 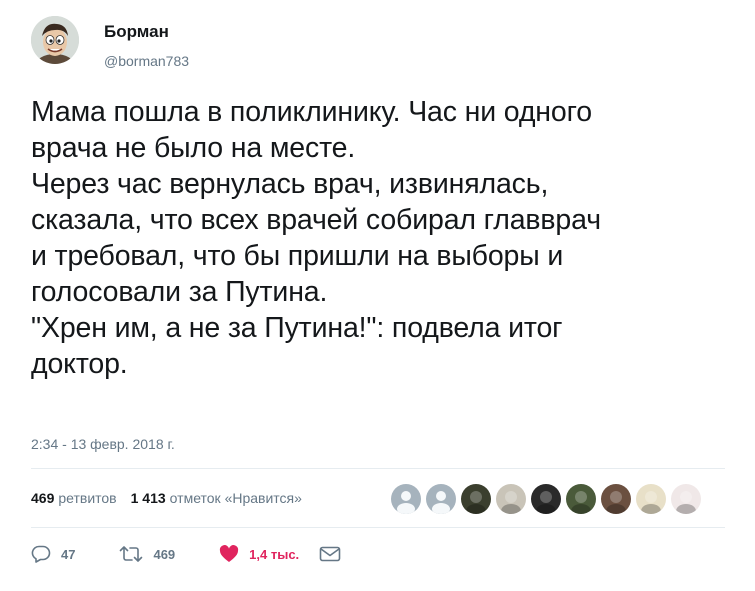 What do you see at coordinates (53, 554) in the screenshot?
I see `reply-button: 47` at bounding box center [53, 554].